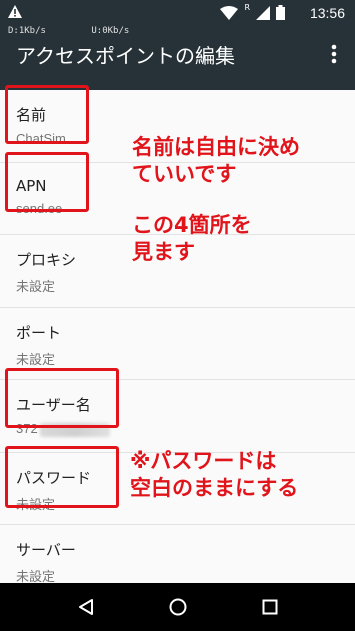 Image resolution: width=355 pixels, height=631 pixels. I want to click on setting-username: ユーザー名 372, so click(177, 416).